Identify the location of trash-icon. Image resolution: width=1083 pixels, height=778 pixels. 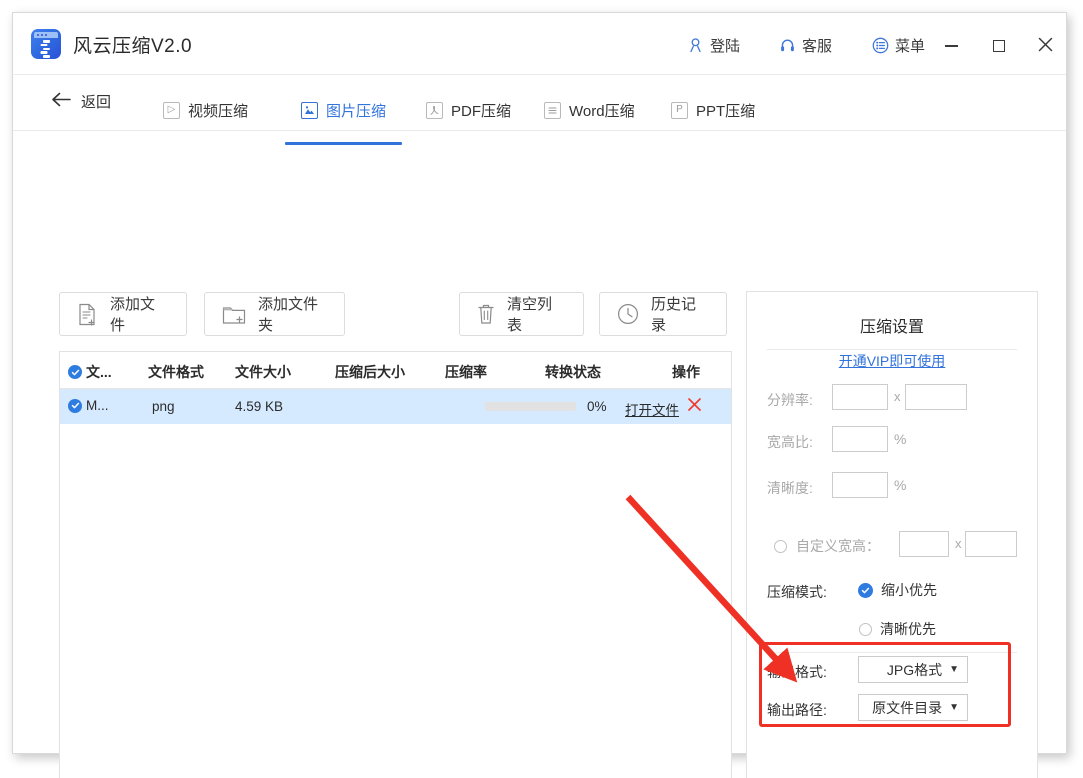
(486, 314).